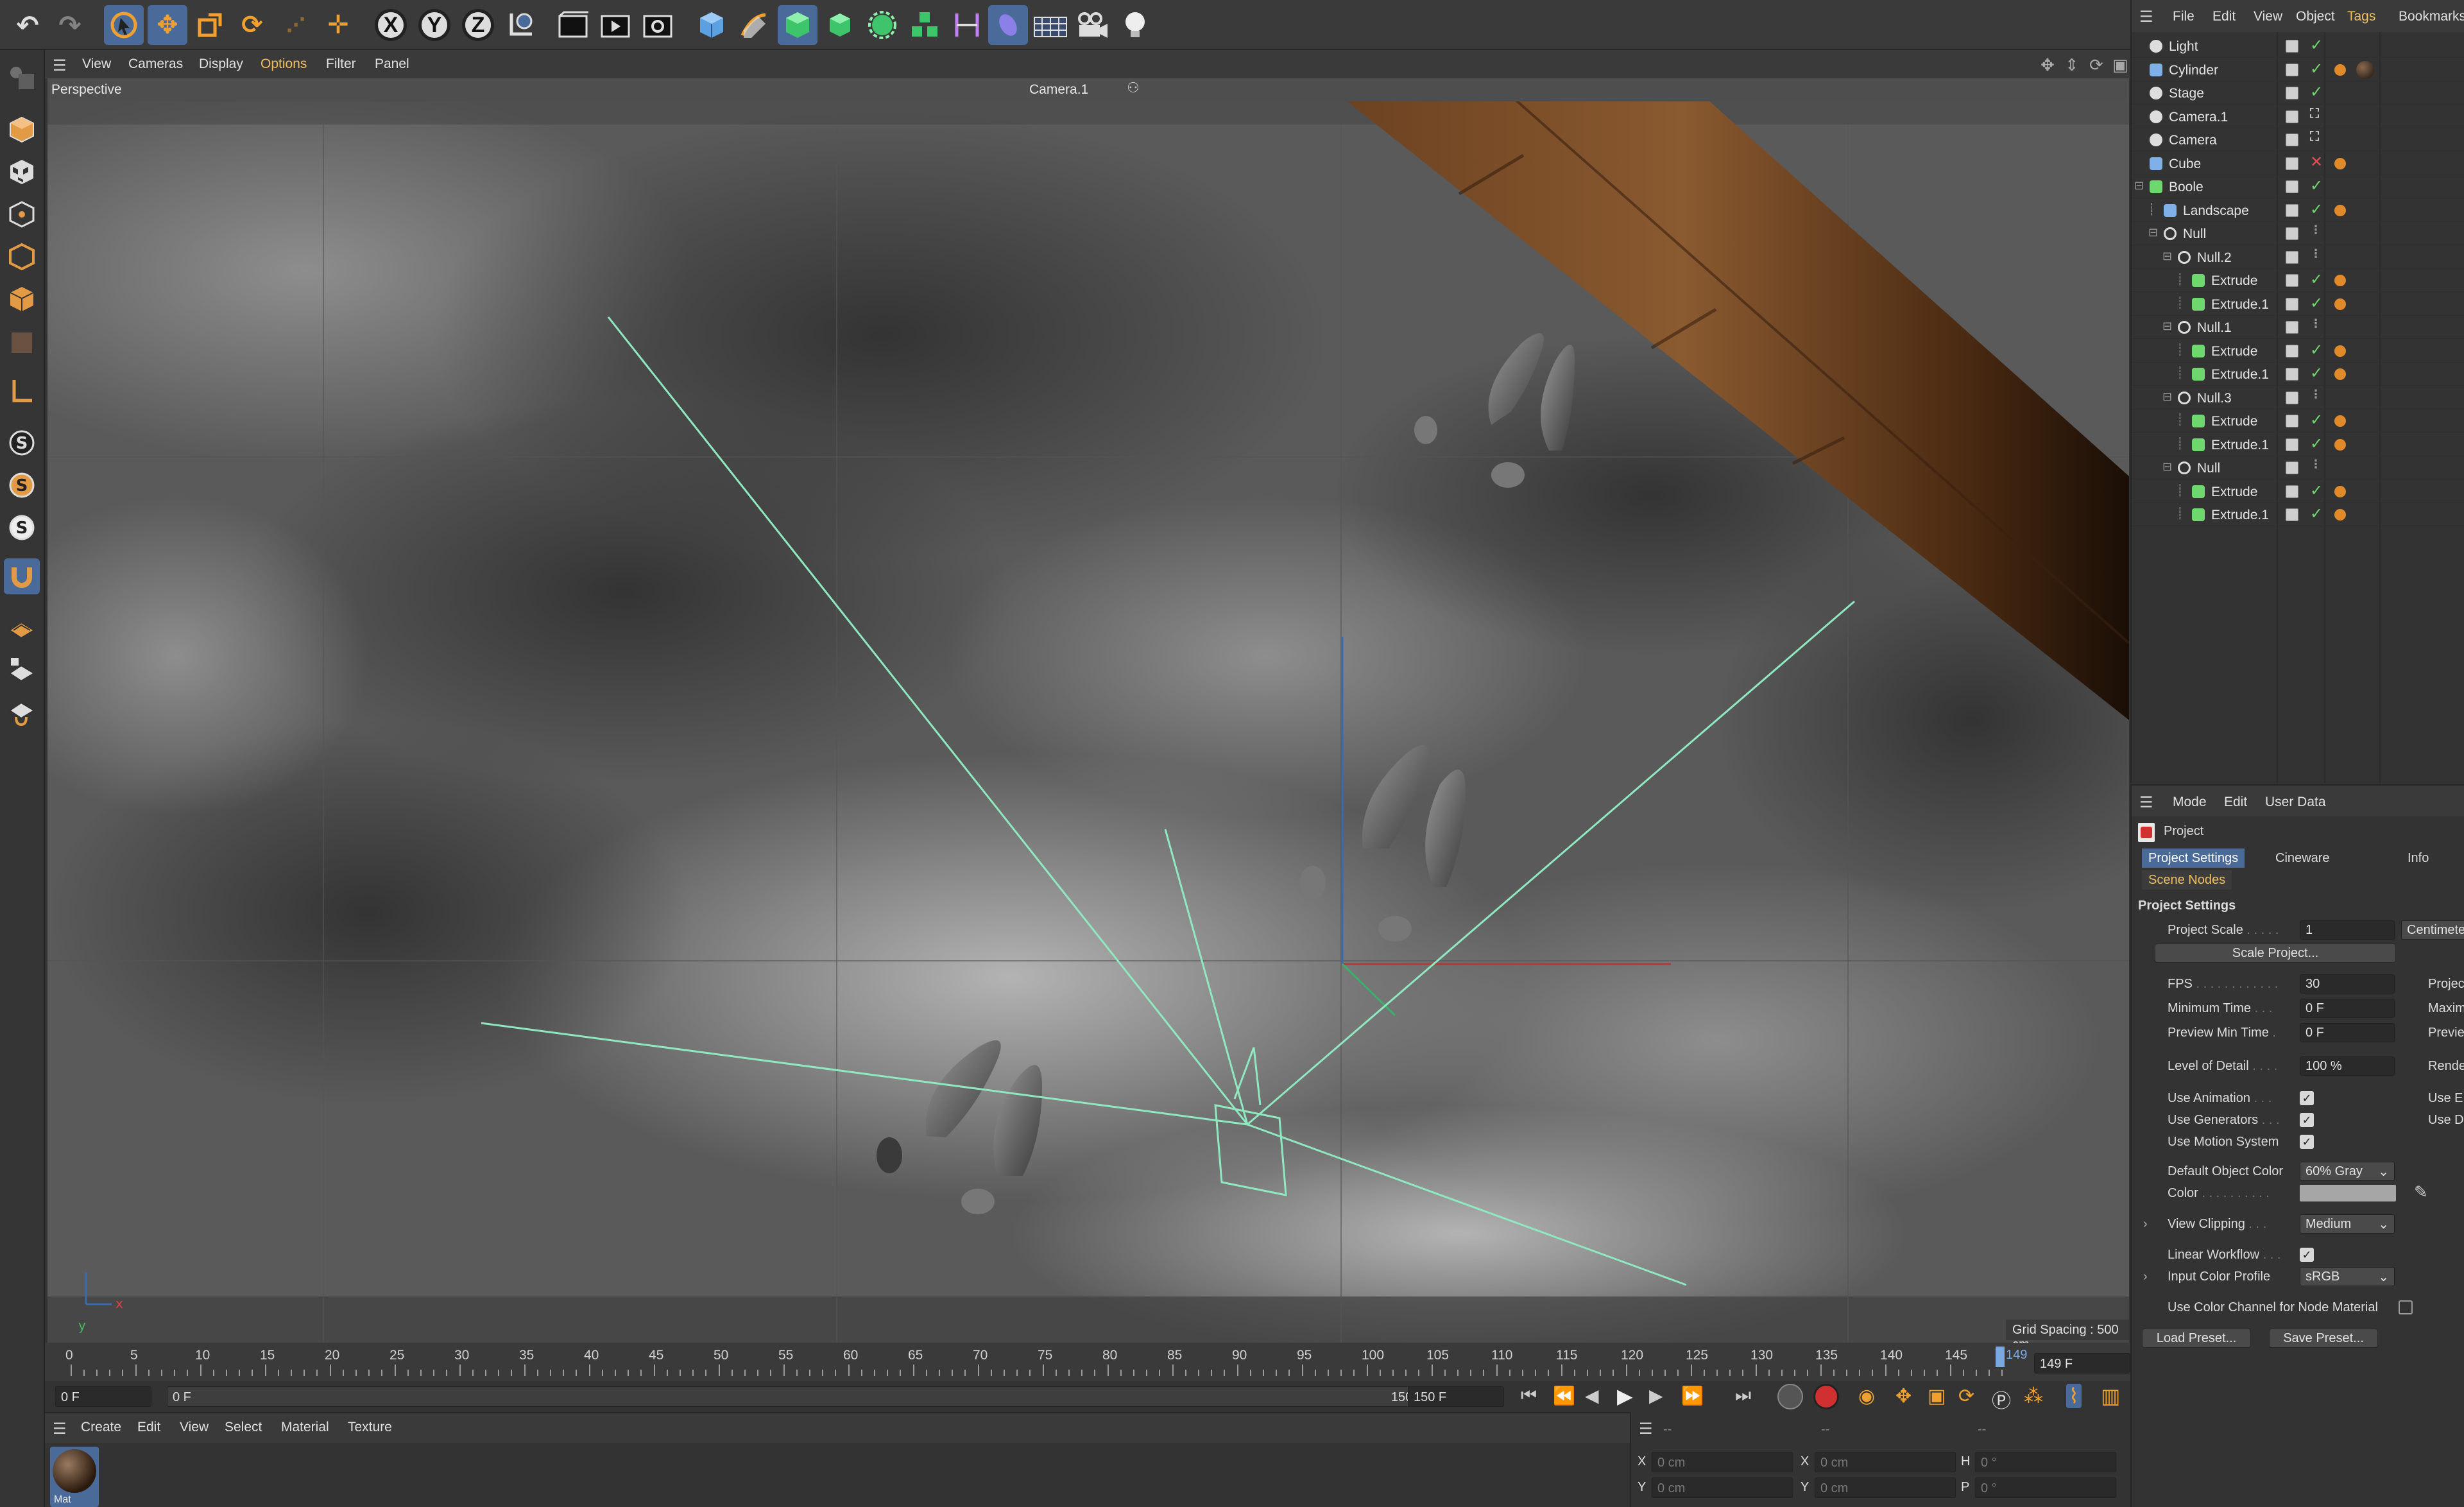 This screenshot has height=1507, width=2464. Describe the element at coordinates (195, 1427) in the screenshot. I see `material-menu-view: View` at that location.